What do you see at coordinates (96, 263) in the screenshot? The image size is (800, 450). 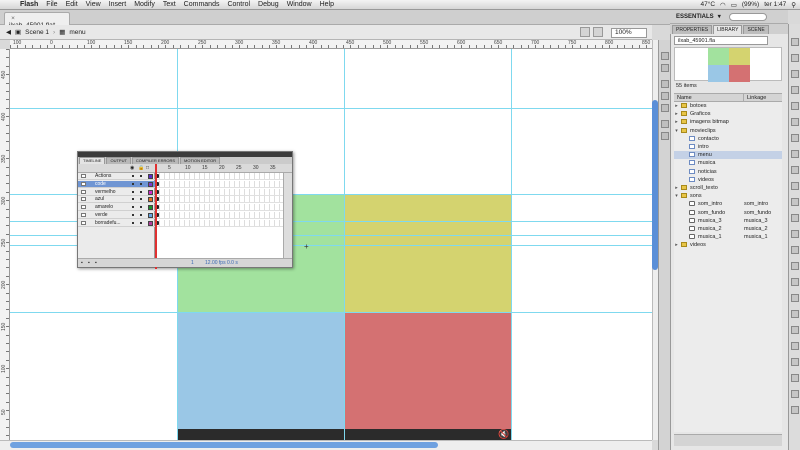 I see `delete-layer-icon: ▪` at bounding box center [96, 263].